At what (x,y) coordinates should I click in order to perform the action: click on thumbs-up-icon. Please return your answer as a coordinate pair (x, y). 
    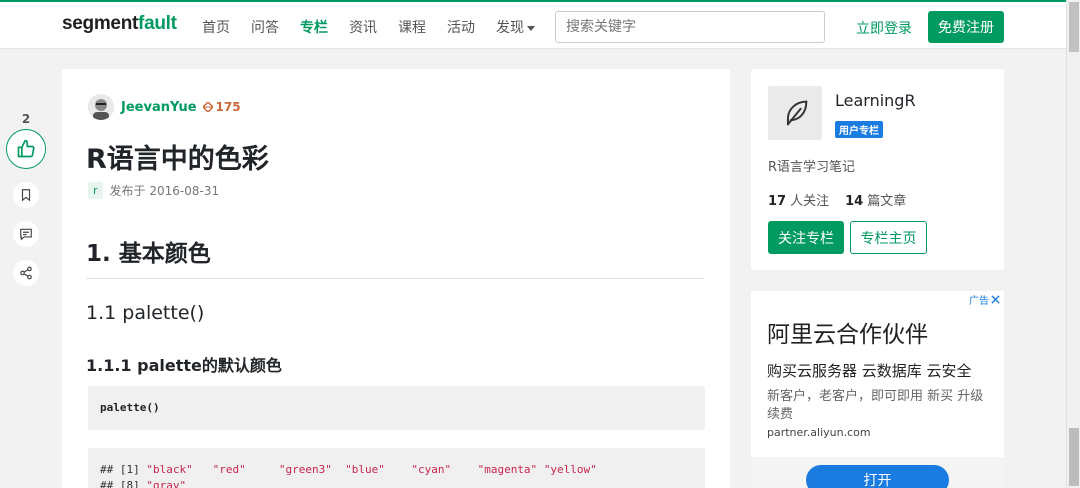
    Looking at the image, I should click on (26, 148).